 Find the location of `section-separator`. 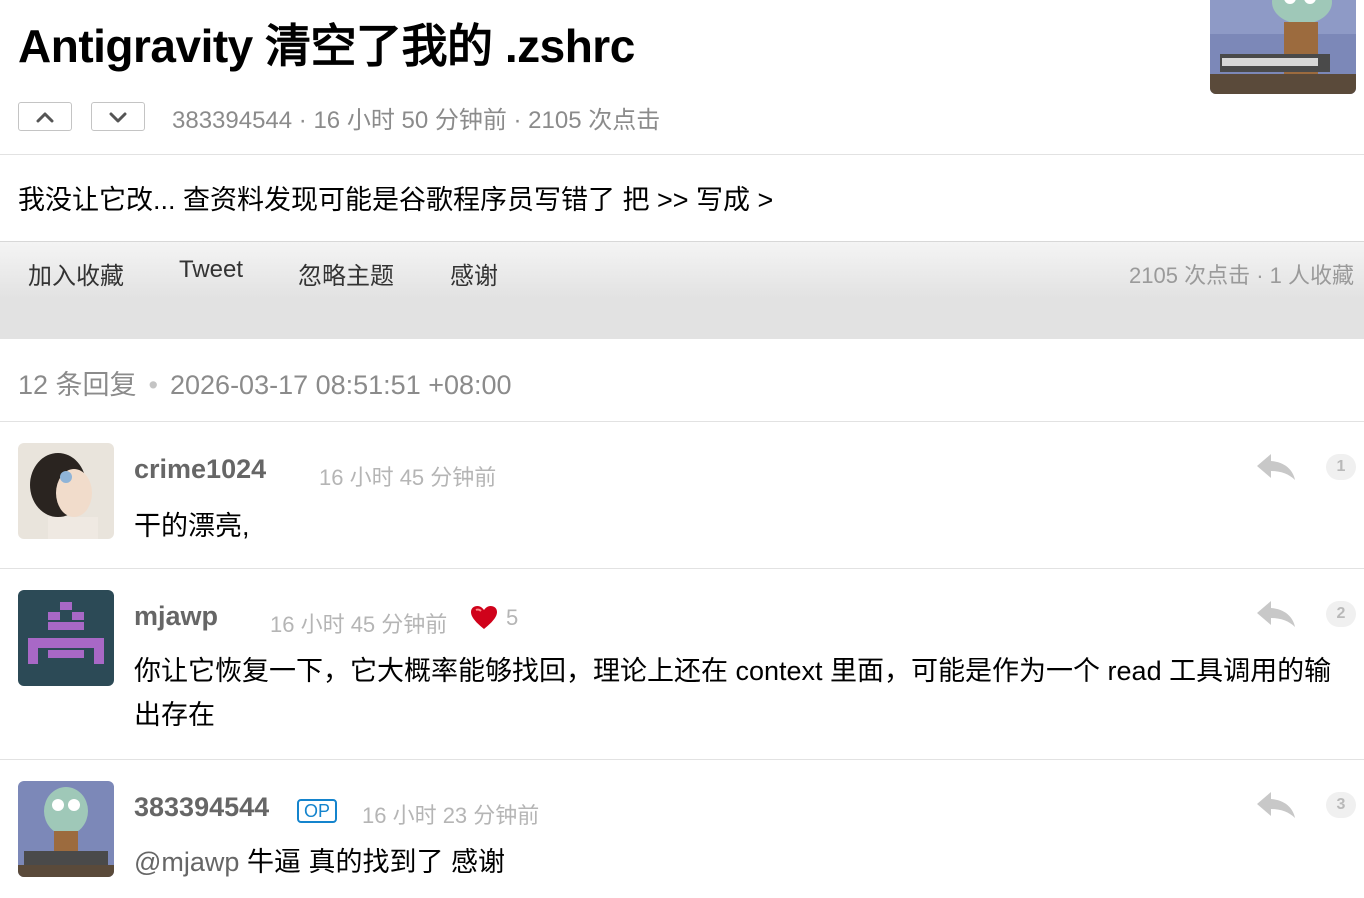

section-separator is located at coordinates (682, 319).